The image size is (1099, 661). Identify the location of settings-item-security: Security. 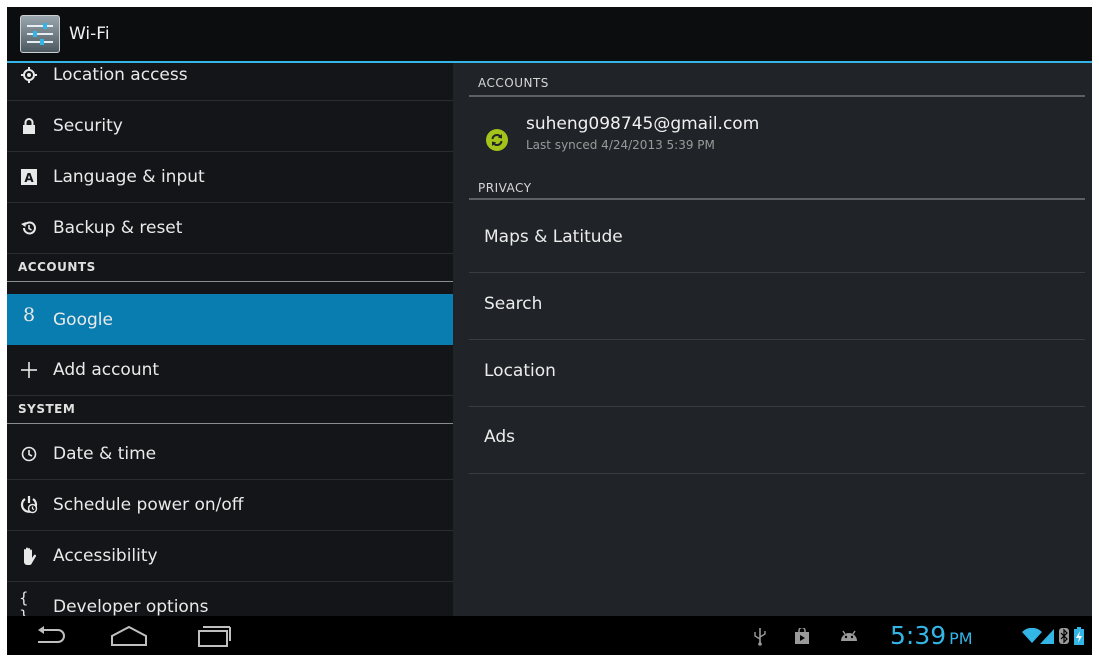
(230, 126).